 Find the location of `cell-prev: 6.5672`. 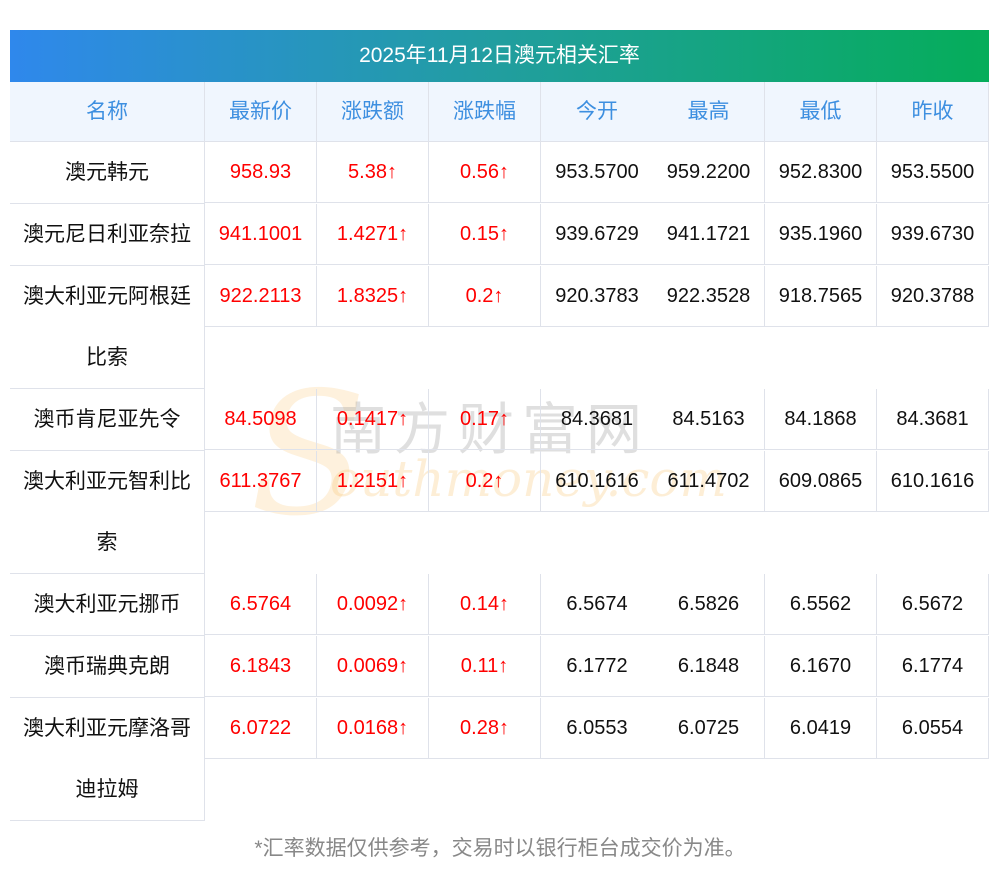

cell-prev: 6.5672 is located at coordinates (933, 604).